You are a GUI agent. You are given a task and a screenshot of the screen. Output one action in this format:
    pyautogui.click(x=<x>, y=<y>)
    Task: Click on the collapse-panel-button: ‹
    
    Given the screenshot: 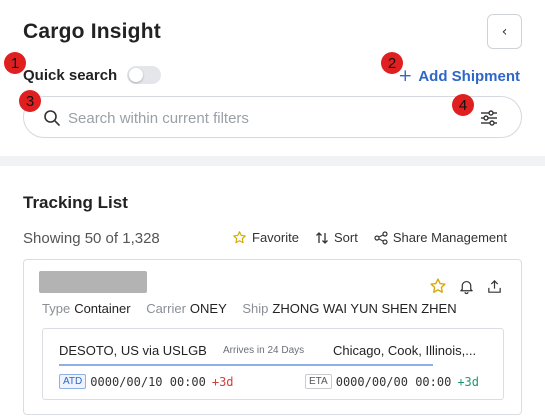 What is the action you would take?
    pyautogui.click(x=504, y=31)
    